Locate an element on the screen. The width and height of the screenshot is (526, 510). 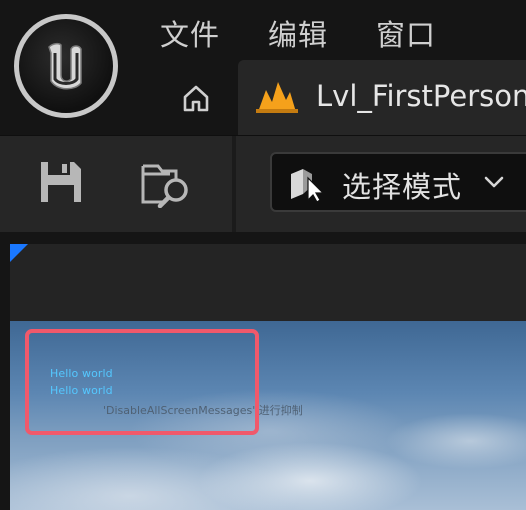
select-mode-icon is located at coordinates (308, 185).